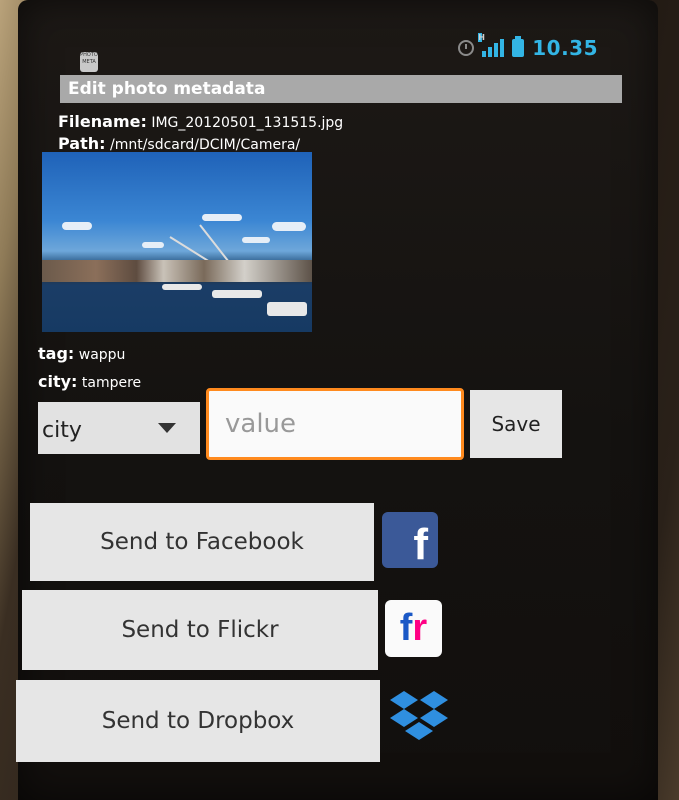 The image size is (679, 800). I want to click on value-input, so click(335, 424).